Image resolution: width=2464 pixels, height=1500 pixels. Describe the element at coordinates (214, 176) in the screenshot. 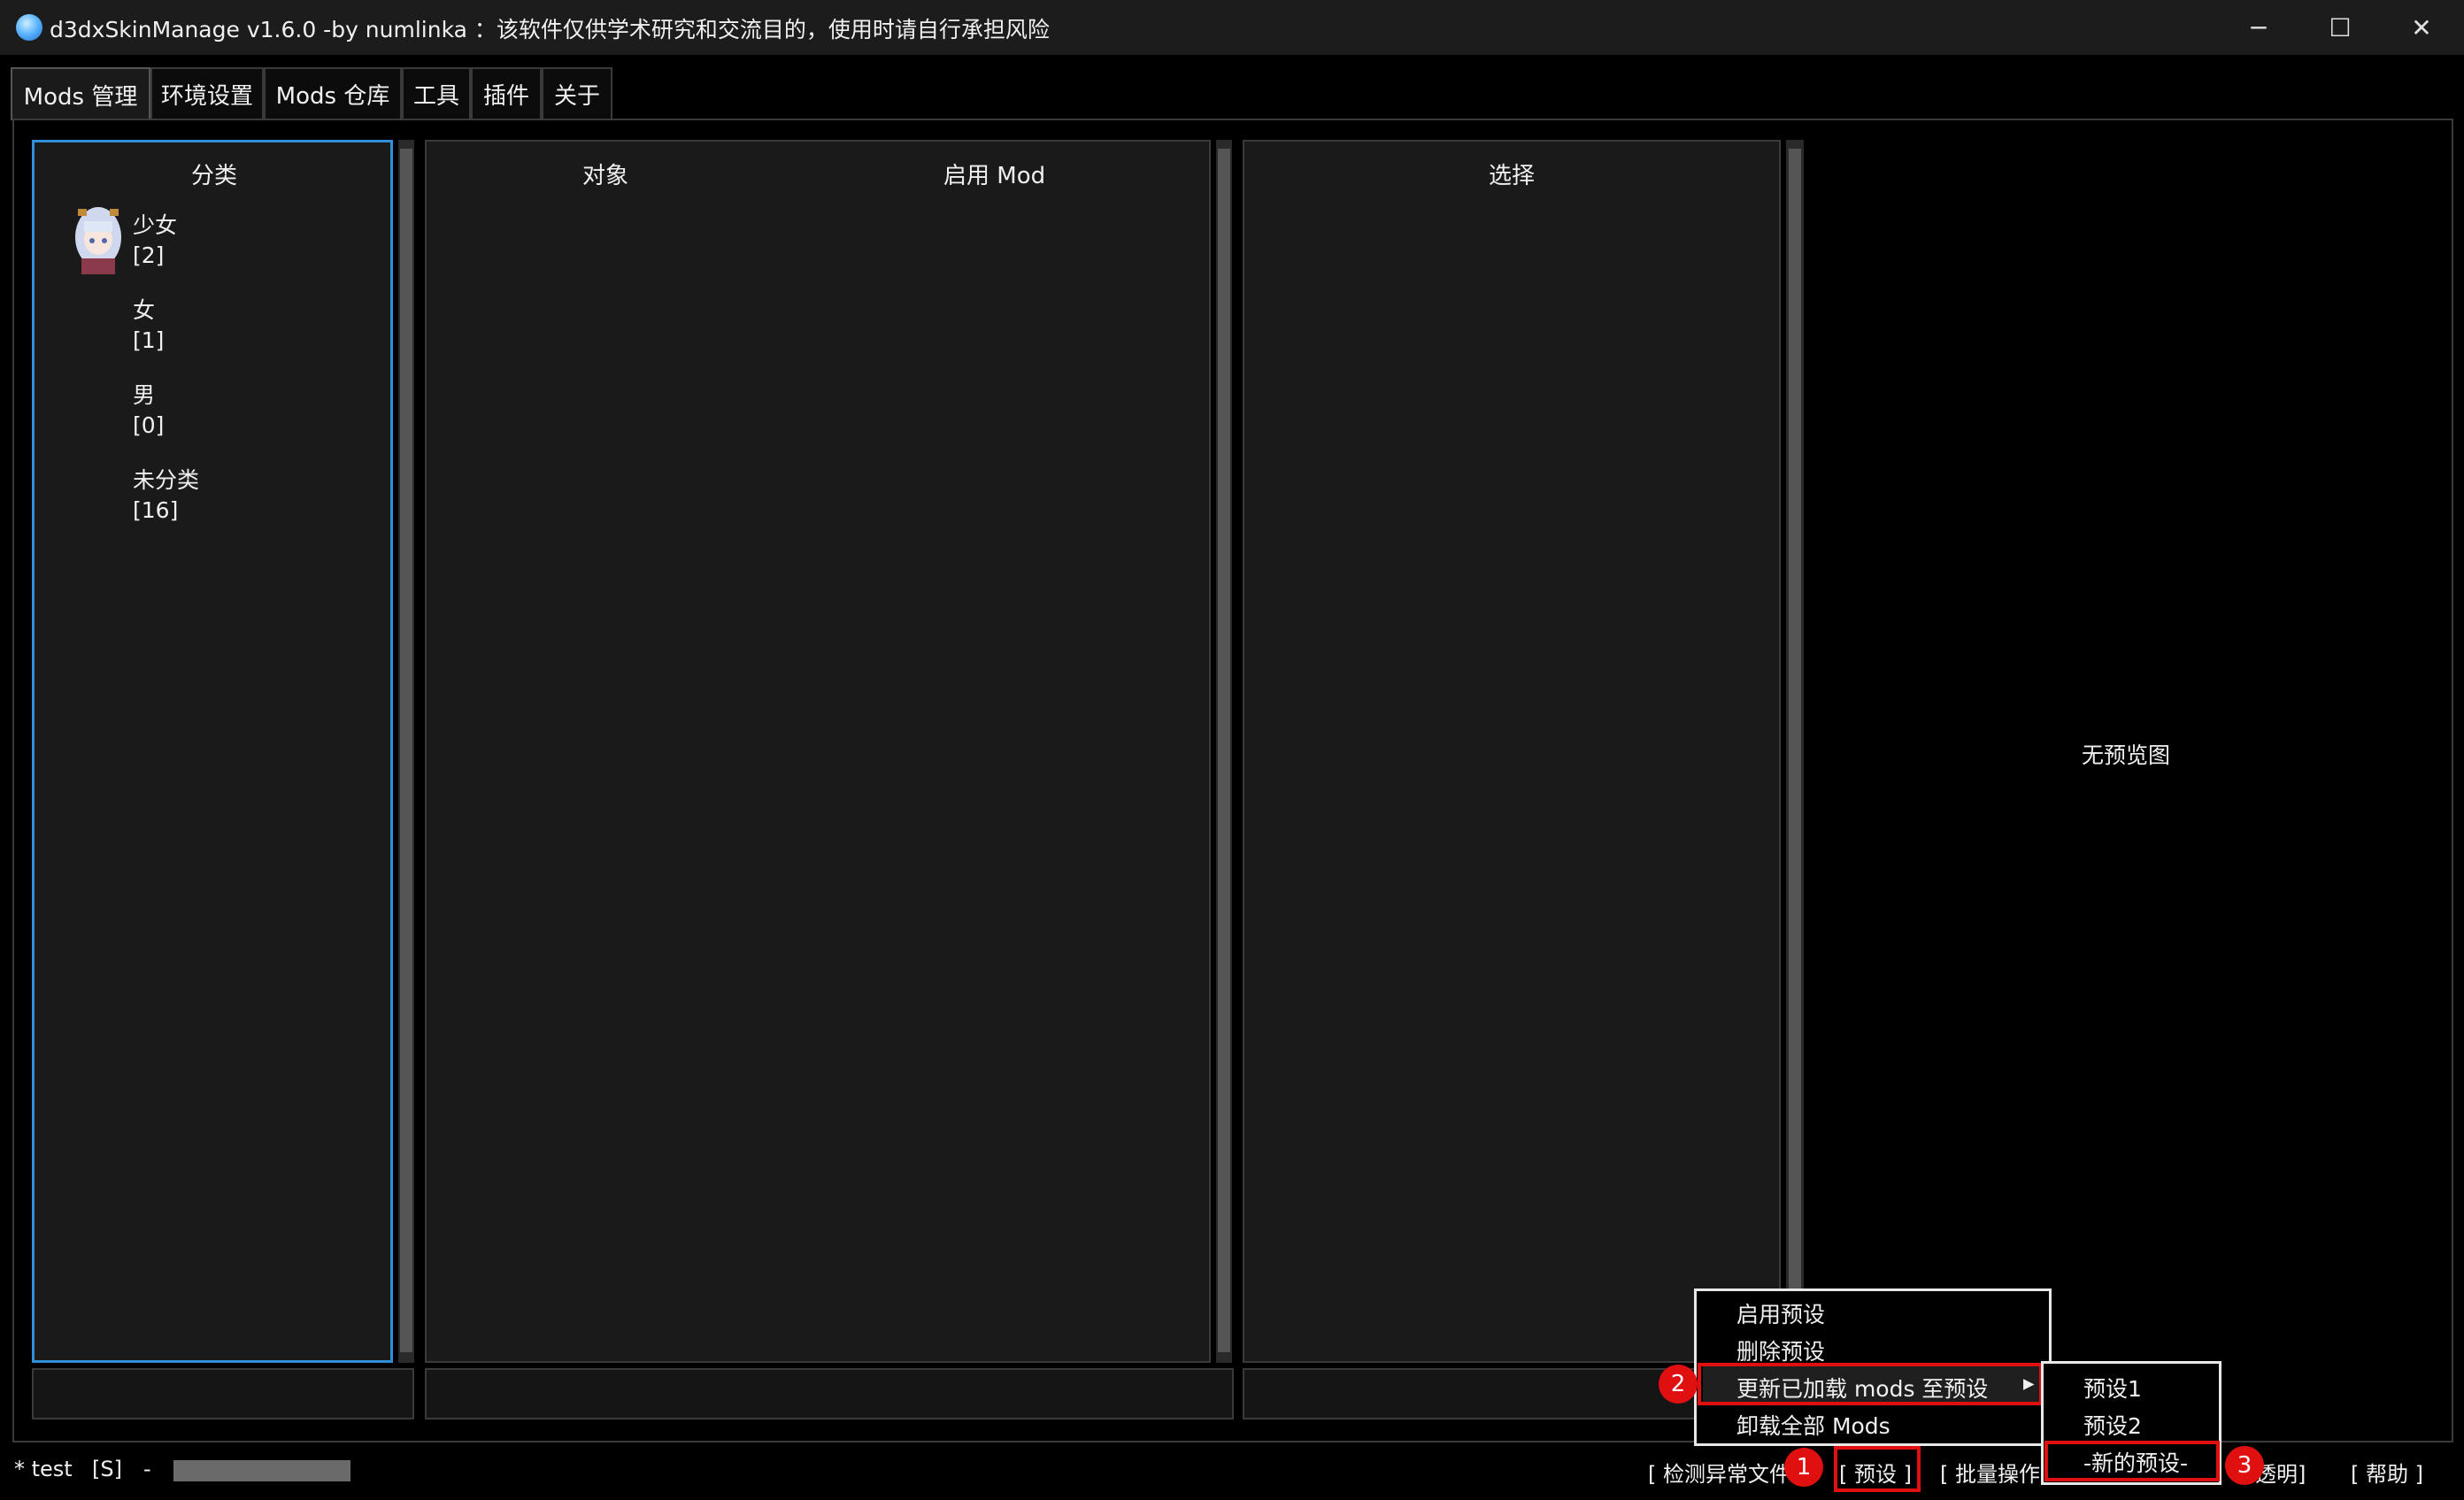

I see `category-header: 分类` at that location.